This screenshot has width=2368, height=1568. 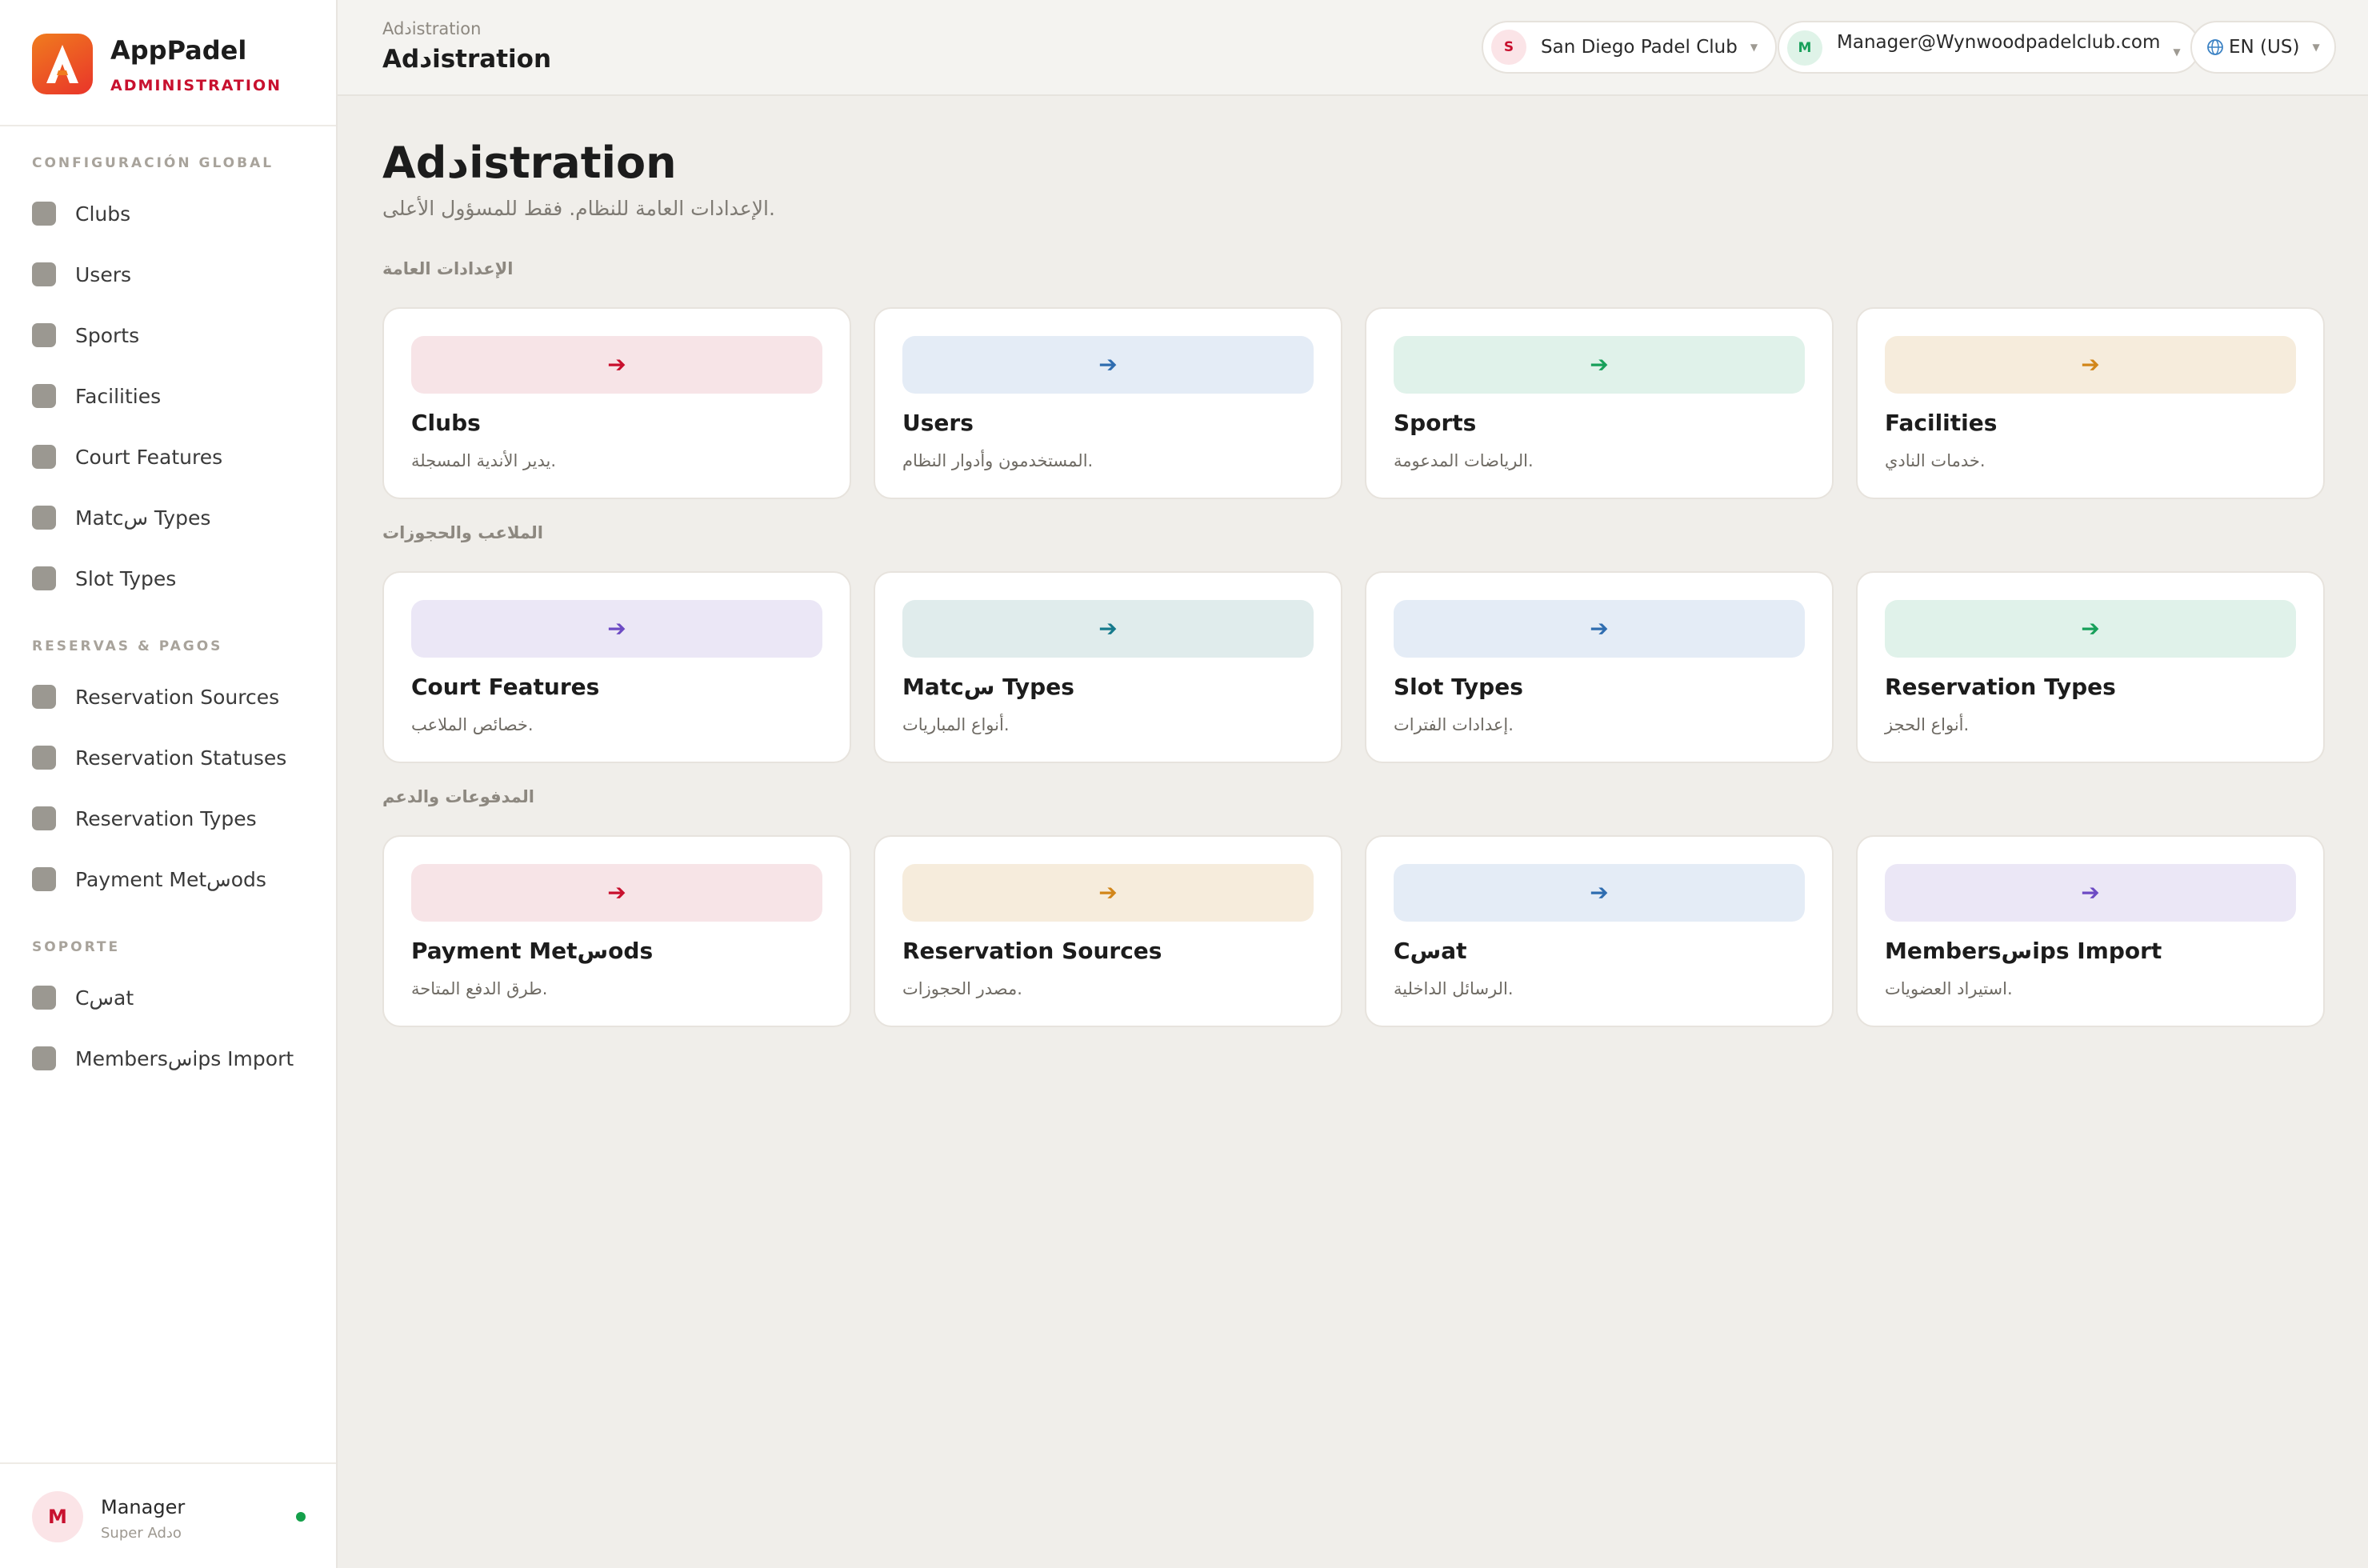 I want to click on sidebar-item-payment-methods: Payment Metسods, so click(x=176, y=879).